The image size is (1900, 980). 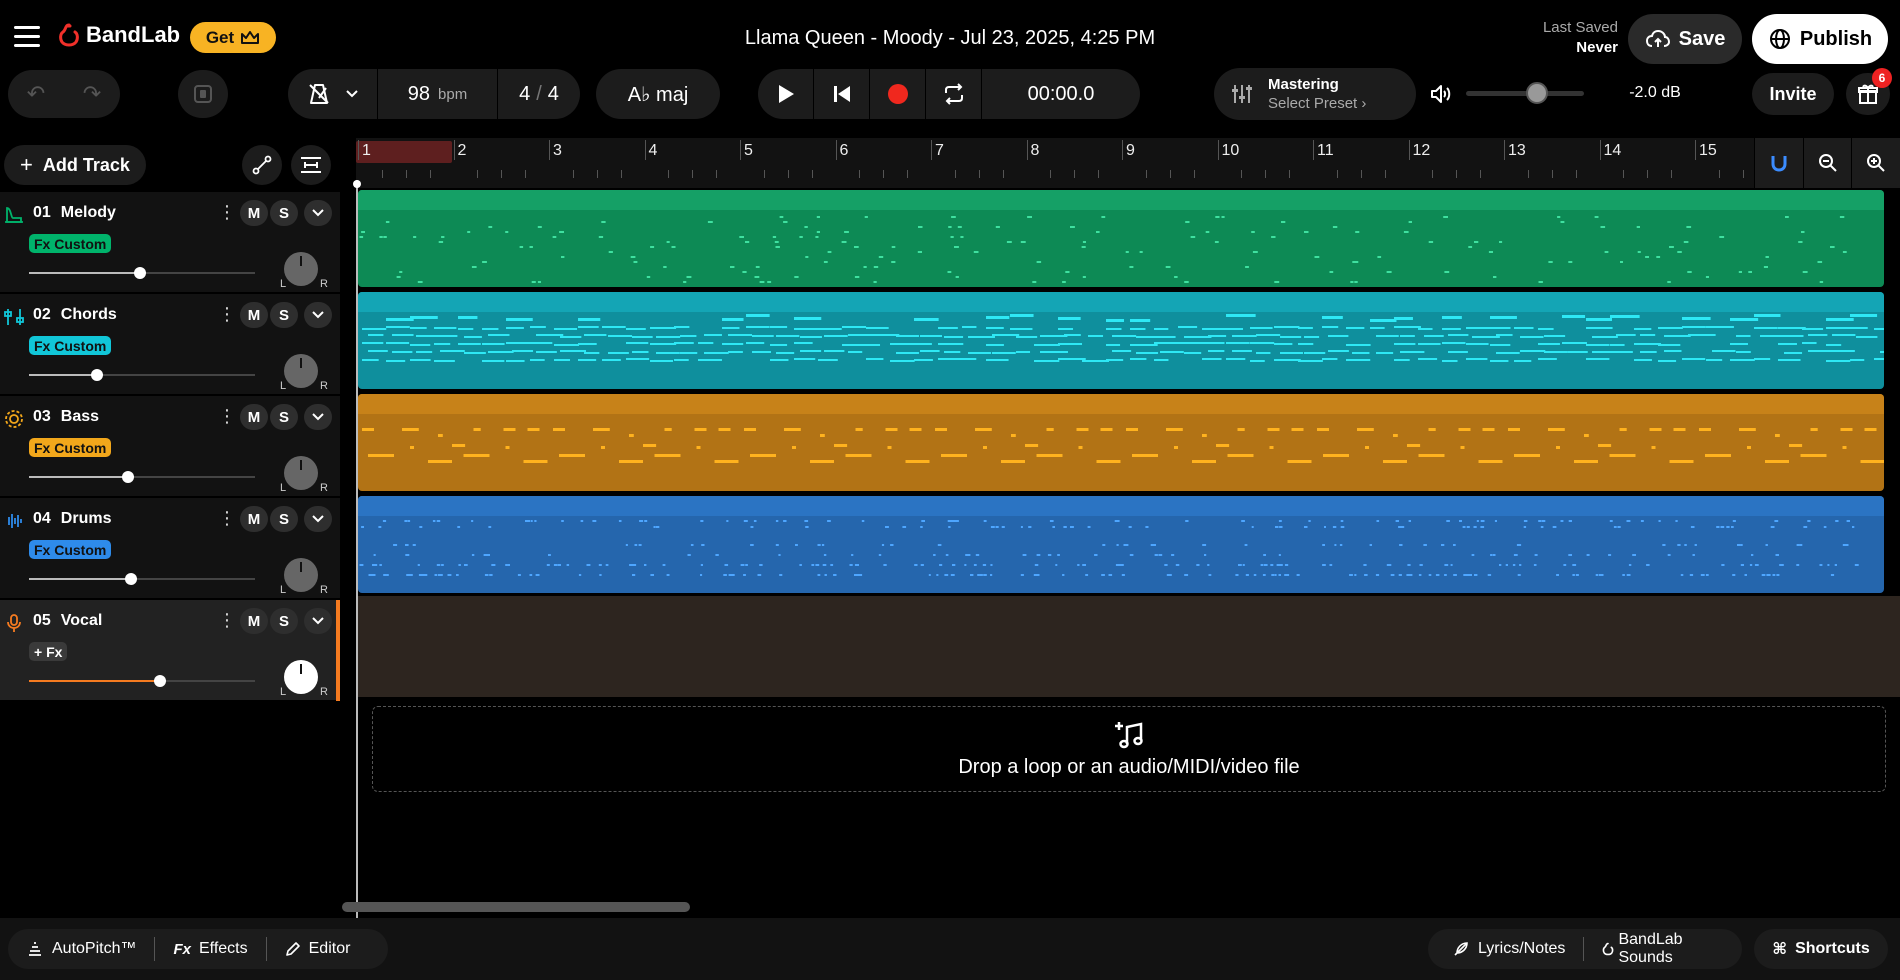 What do you see at coordinates (203, 94) in the screenshot?
I see `snap-toggle-button` at bounding box center [203, 94].